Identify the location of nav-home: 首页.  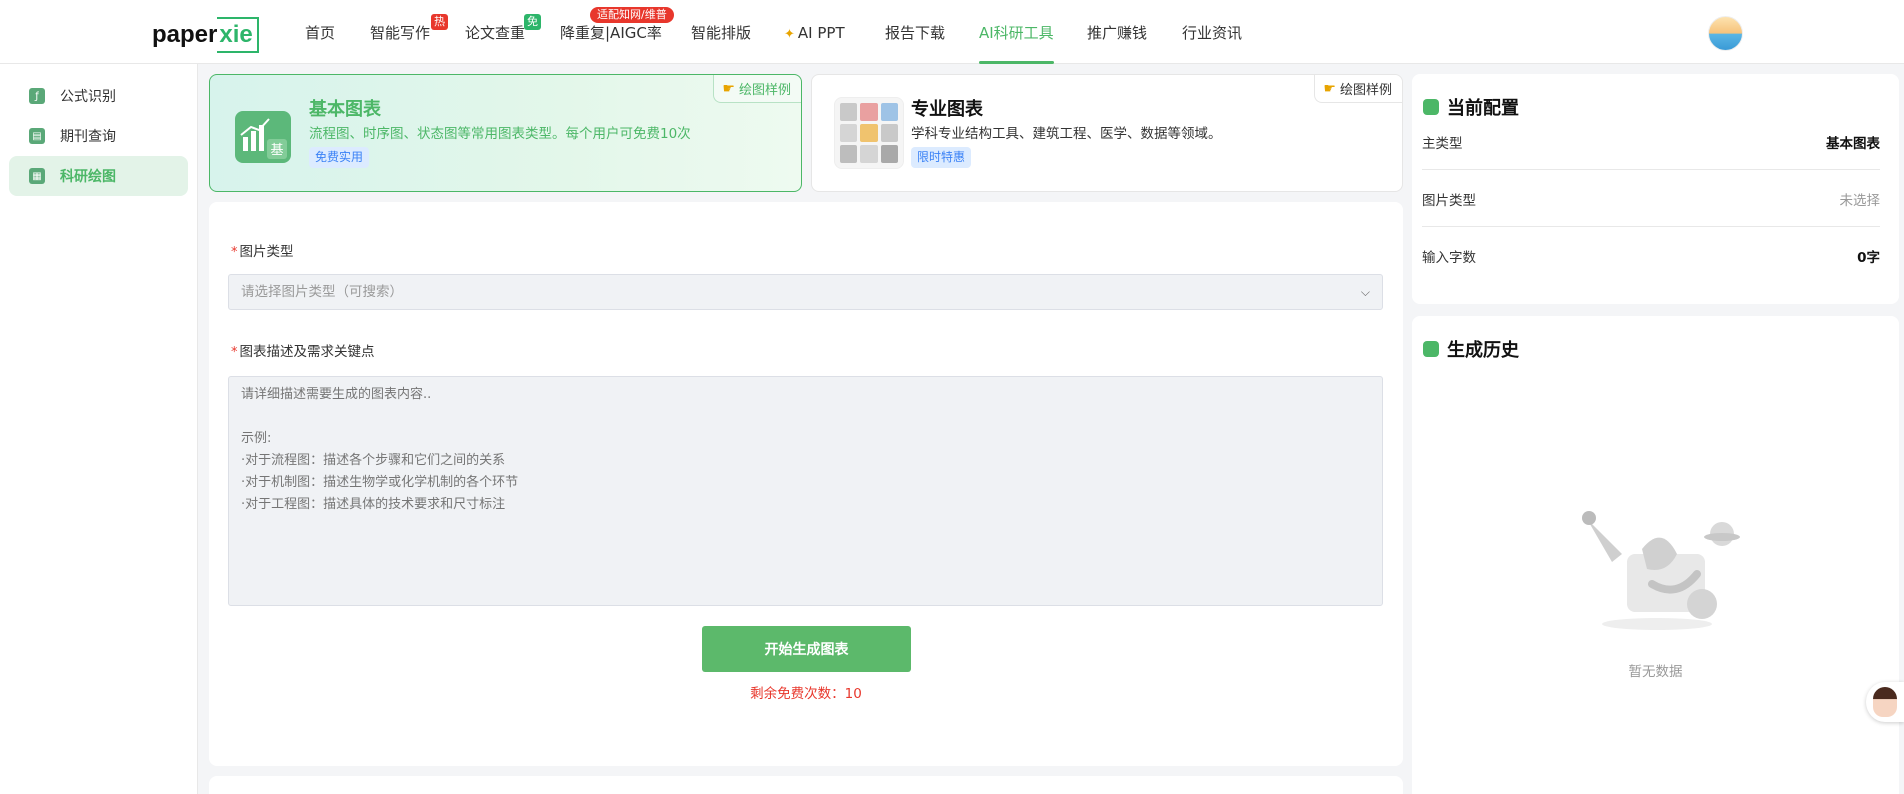
(320, 32).